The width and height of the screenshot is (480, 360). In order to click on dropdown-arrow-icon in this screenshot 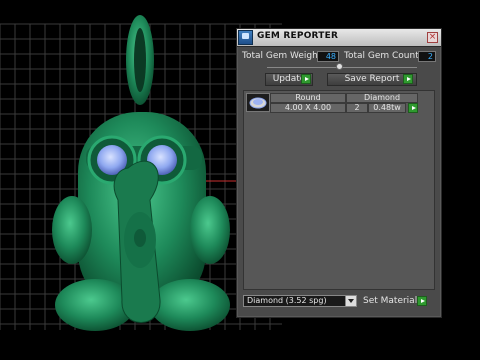, I will do `click(350, 301)`.